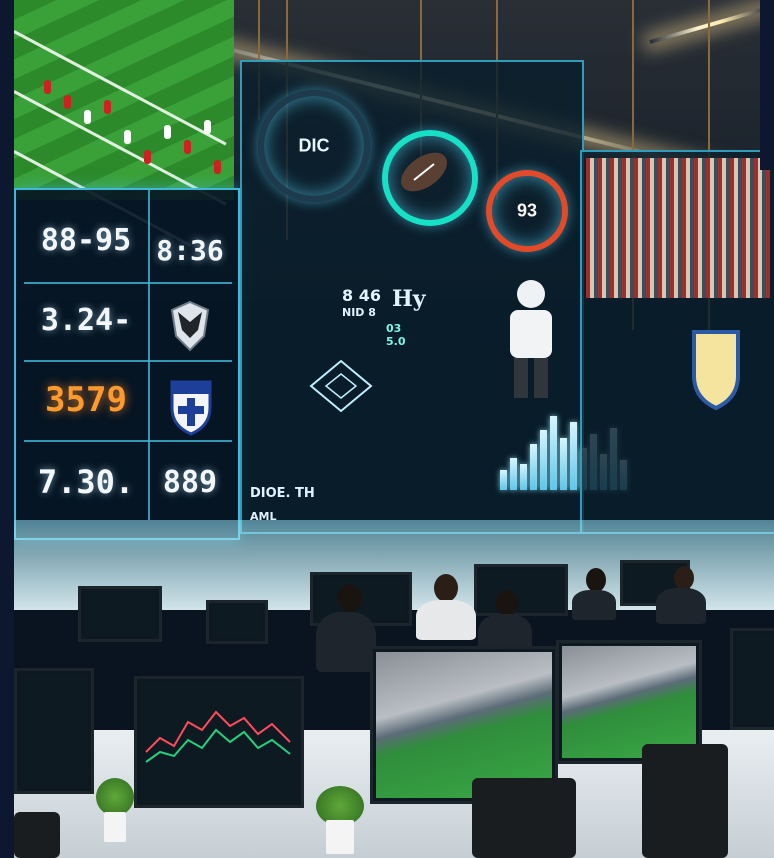  What do you see at coordinates (86, 240) in the screenshot?
I see `score-value: 88-95` at bounding box center [86, 240].